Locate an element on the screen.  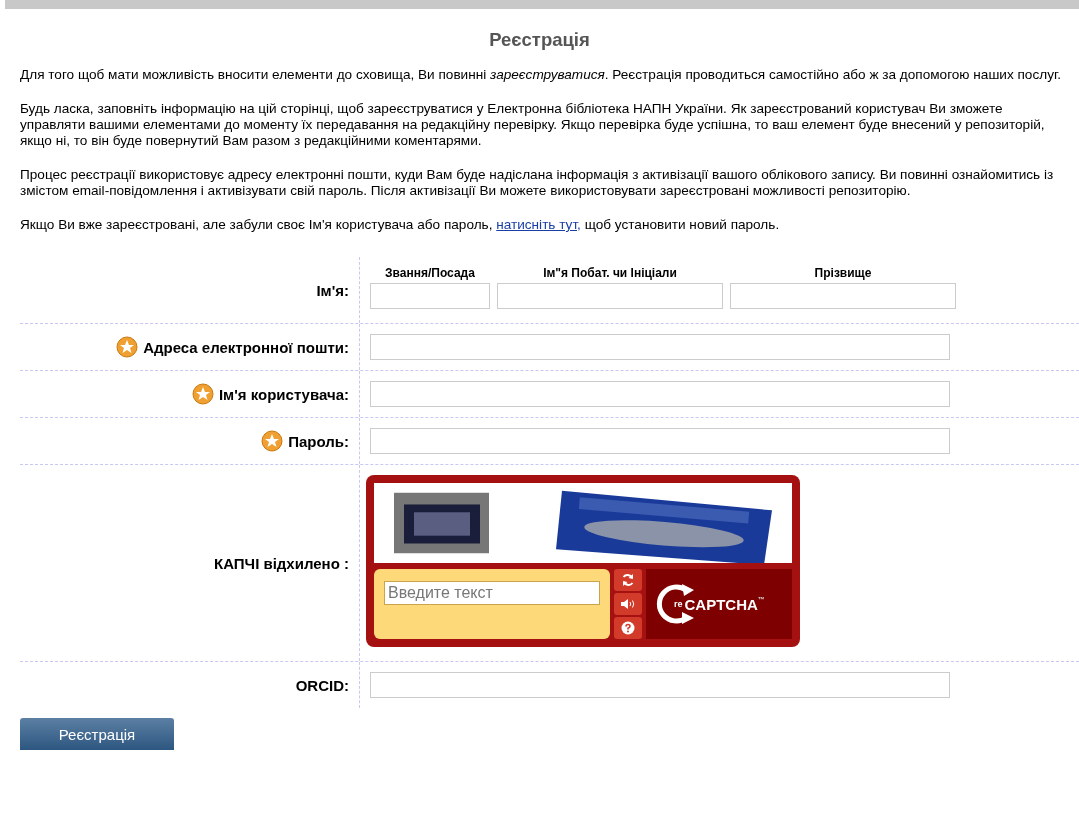
register-button: Реєстрація is located at coordinates (97, 734).